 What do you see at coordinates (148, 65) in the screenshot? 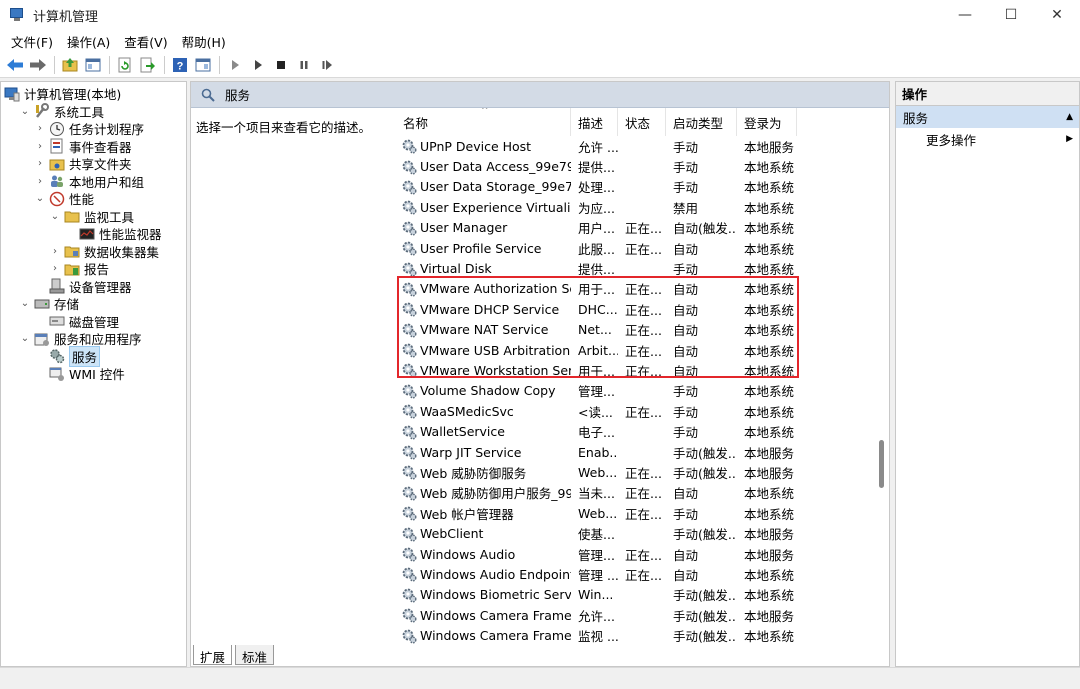
I see `export-list-button` at bounding box center [148, 65].